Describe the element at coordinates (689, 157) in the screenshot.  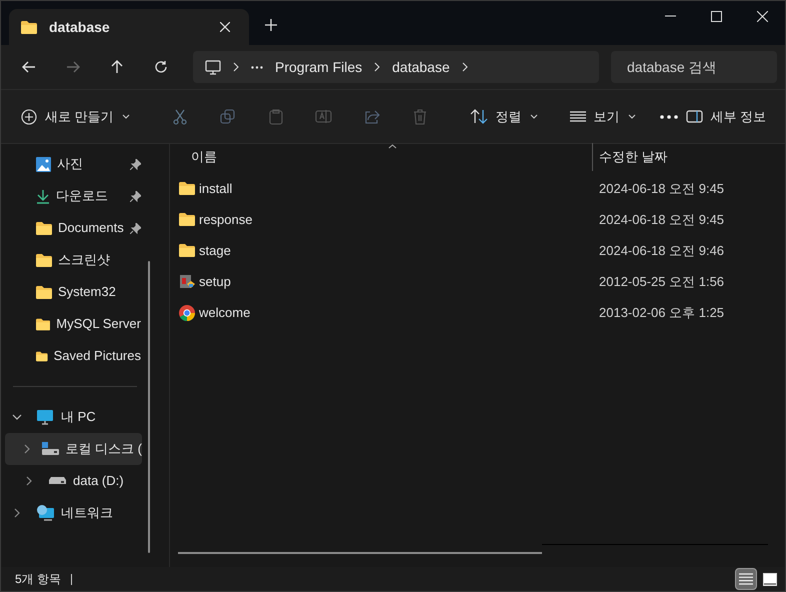
I see `column-header: 수정한 날짜` at that location.